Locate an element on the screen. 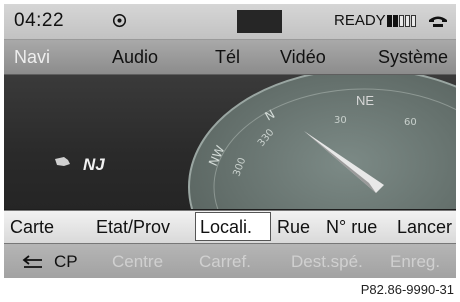 The height and width of the screenshot is (302, 460). sub-menu-lancer: Lancer is located at coordinates (424, 227).